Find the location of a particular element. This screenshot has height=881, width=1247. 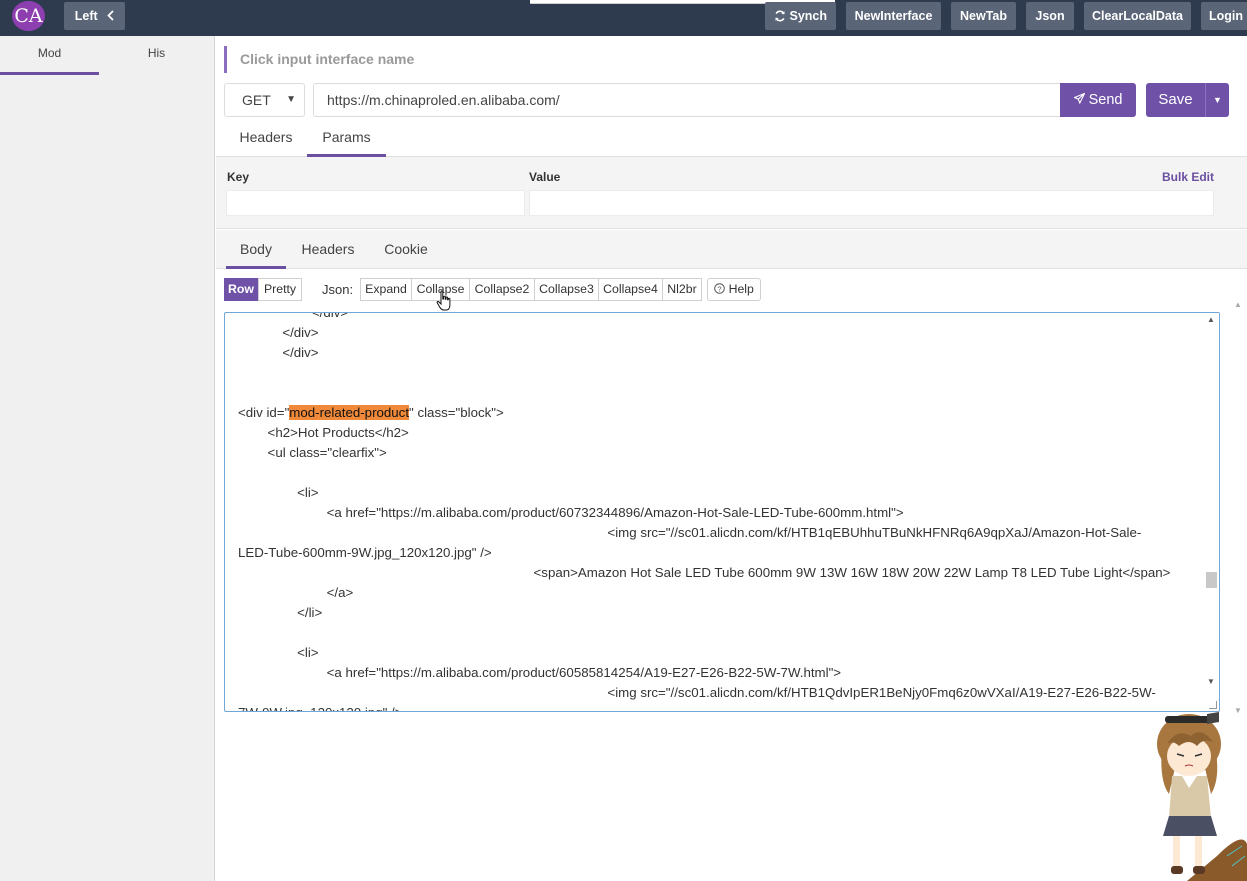

code-line: <ul class="clearfix"> is located at coordinates (312, 452).